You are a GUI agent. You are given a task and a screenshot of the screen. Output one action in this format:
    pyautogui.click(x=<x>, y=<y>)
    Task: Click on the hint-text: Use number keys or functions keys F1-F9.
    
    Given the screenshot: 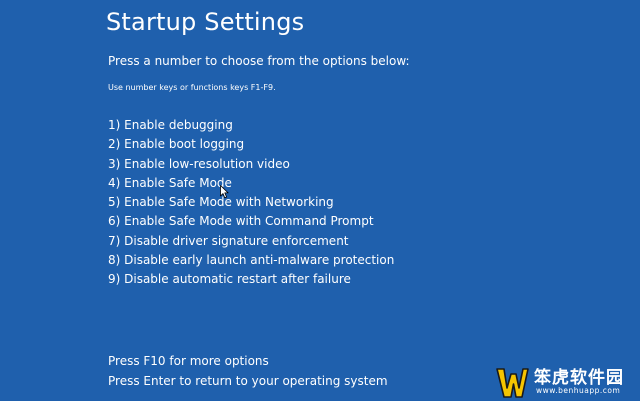 What is the action you would take?
    pyautogui.click(x=192, y=87)
    